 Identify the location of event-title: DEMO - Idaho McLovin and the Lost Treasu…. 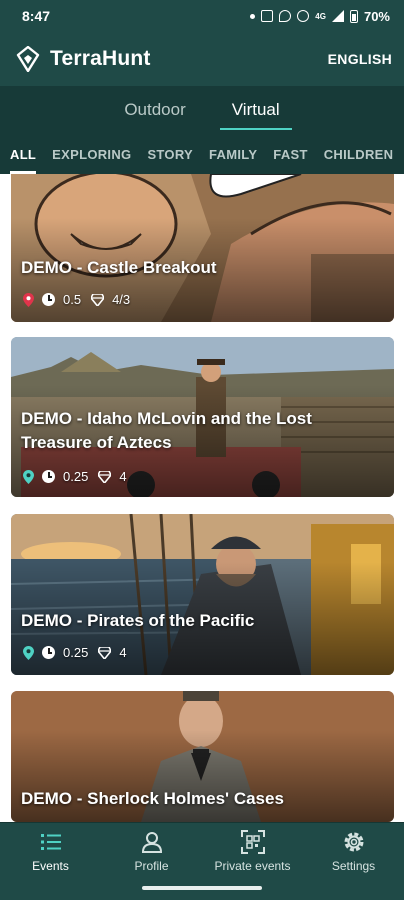
(166, 430).